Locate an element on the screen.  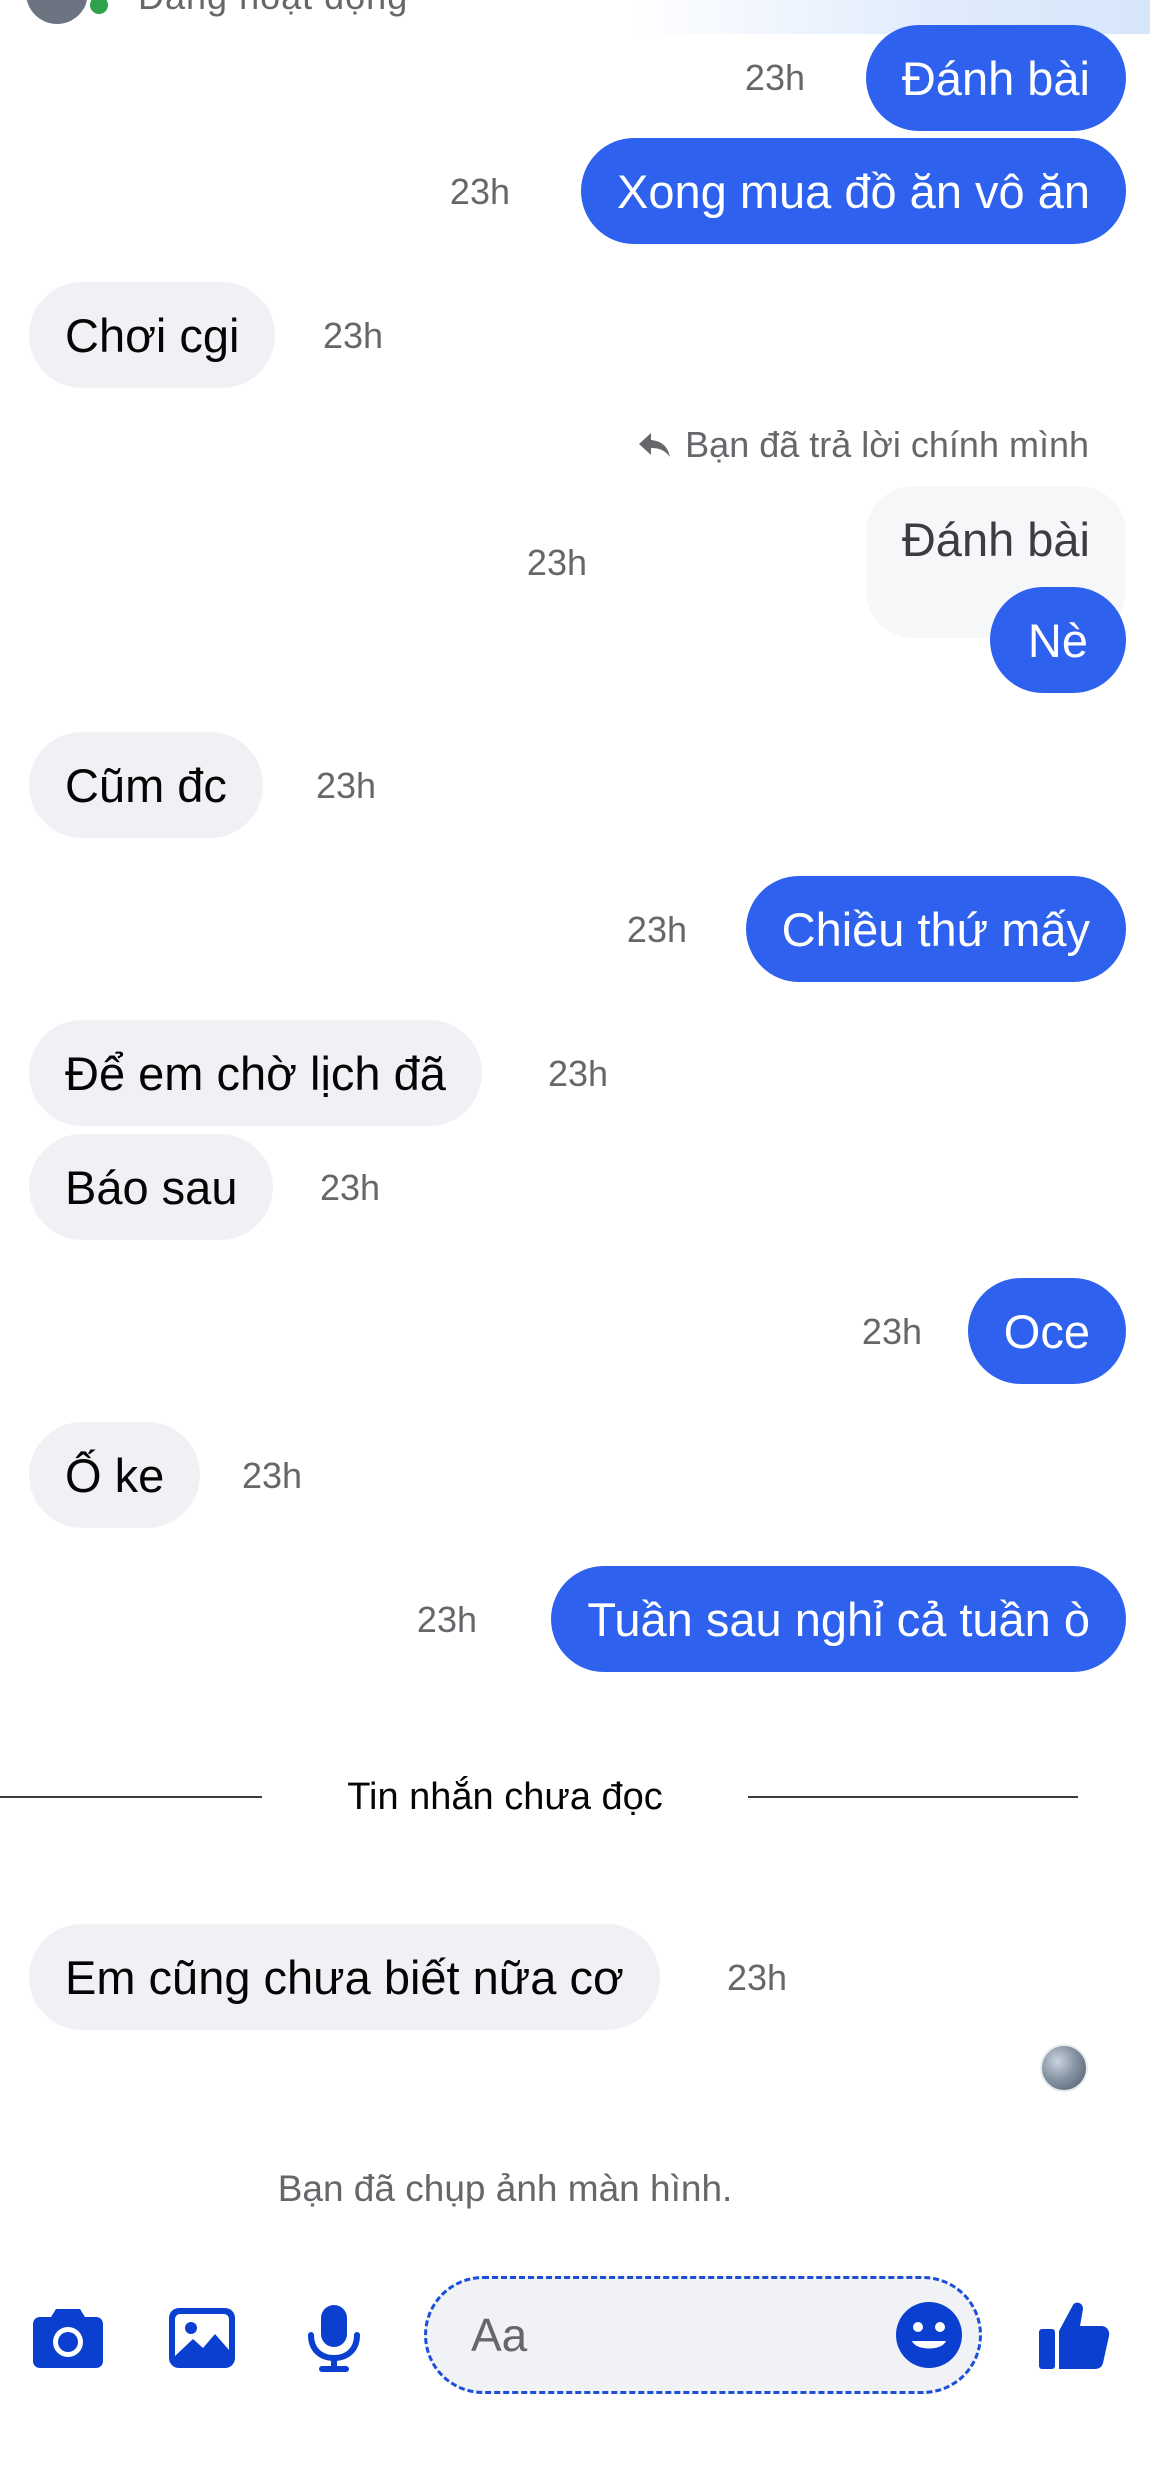
voice-button is located at coordinates (334, 2338).